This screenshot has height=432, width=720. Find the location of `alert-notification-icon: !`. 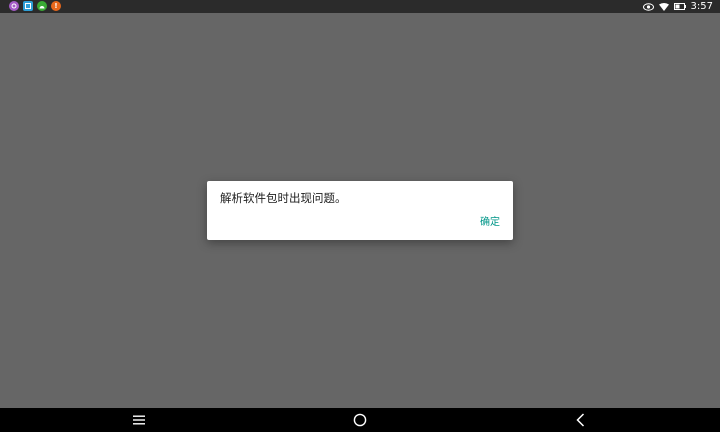

alert-notification-icon: ! is located at coordinates (56, 6).